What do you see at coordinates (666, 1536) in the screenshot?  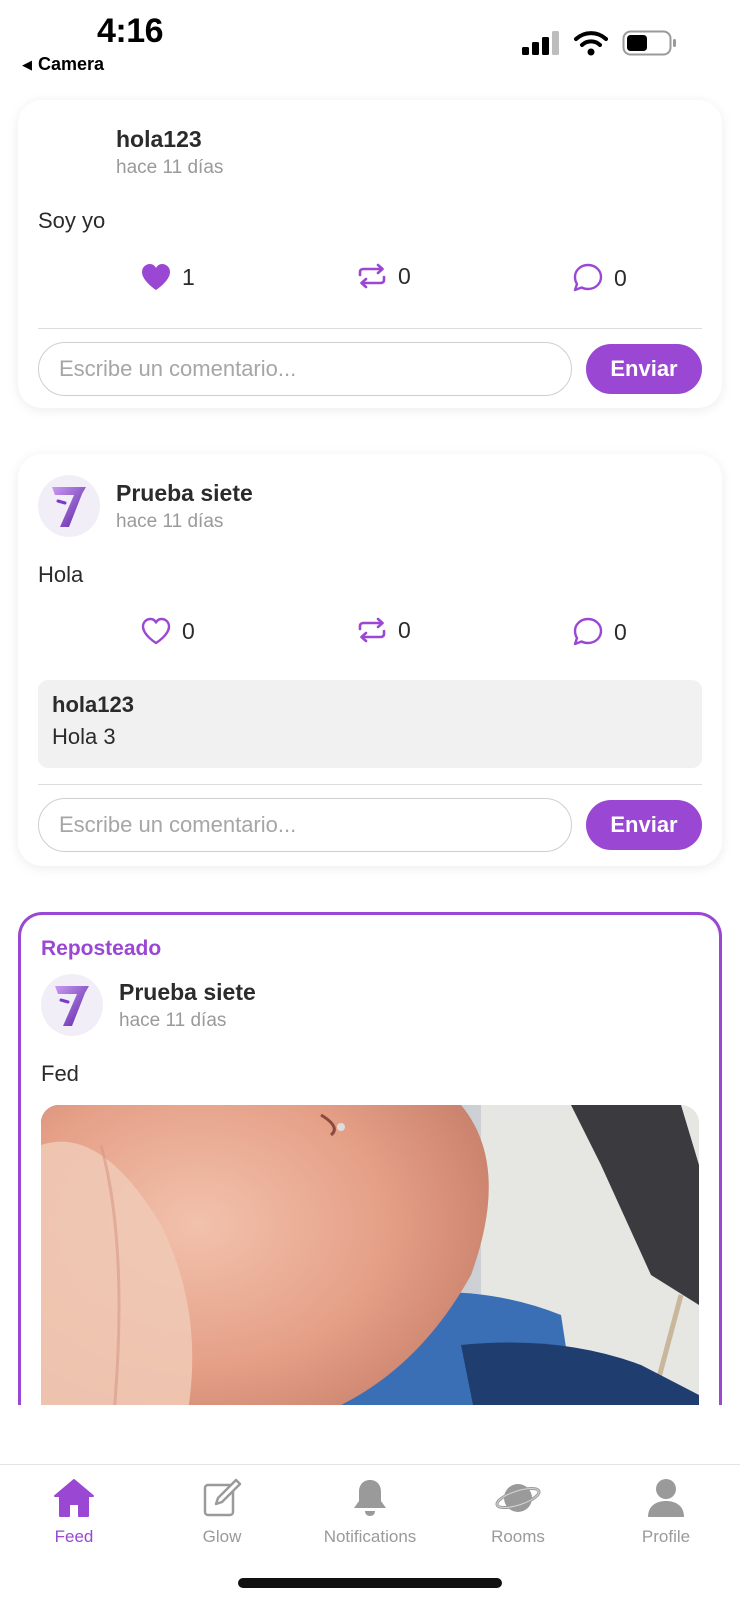 I see `tab-label: Profile` at bounding box center [666, 1536].